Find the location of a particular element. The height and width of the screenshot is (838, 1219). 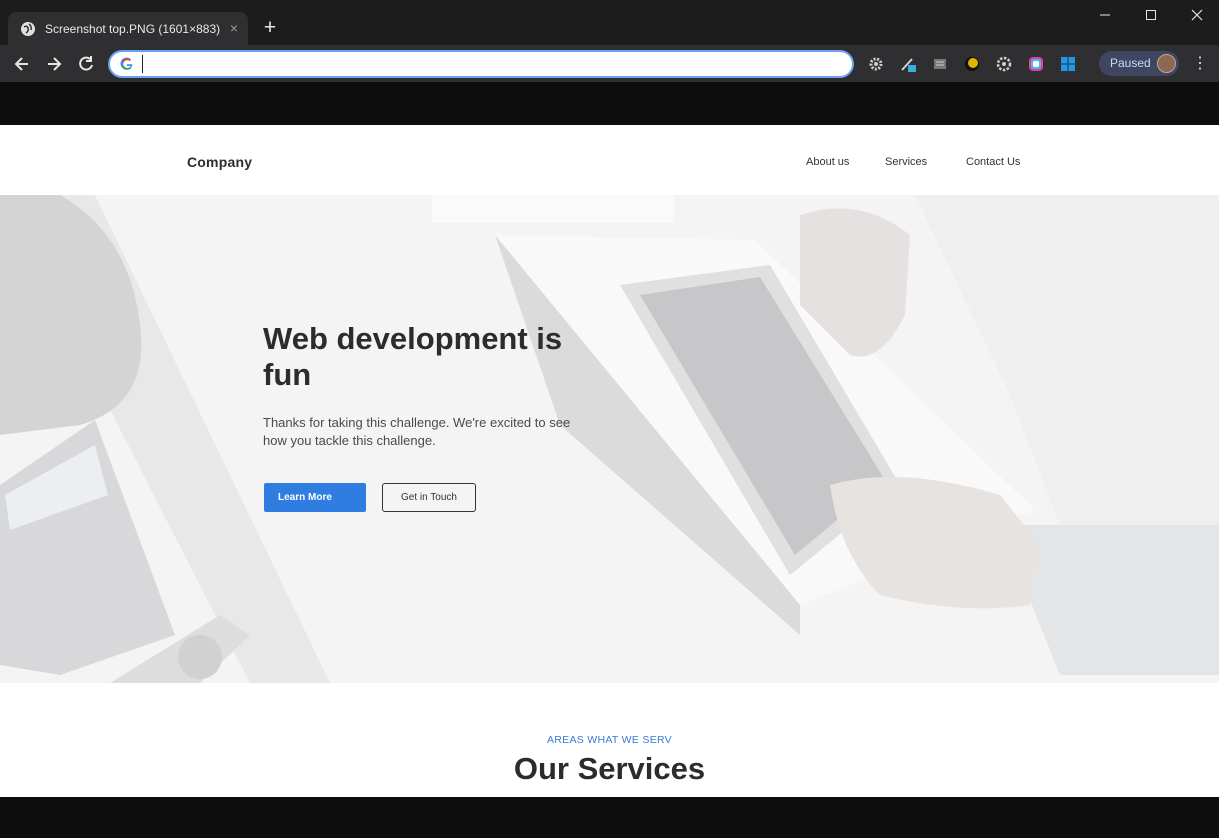

maximize-icon is located at coordinates (1151, 15).